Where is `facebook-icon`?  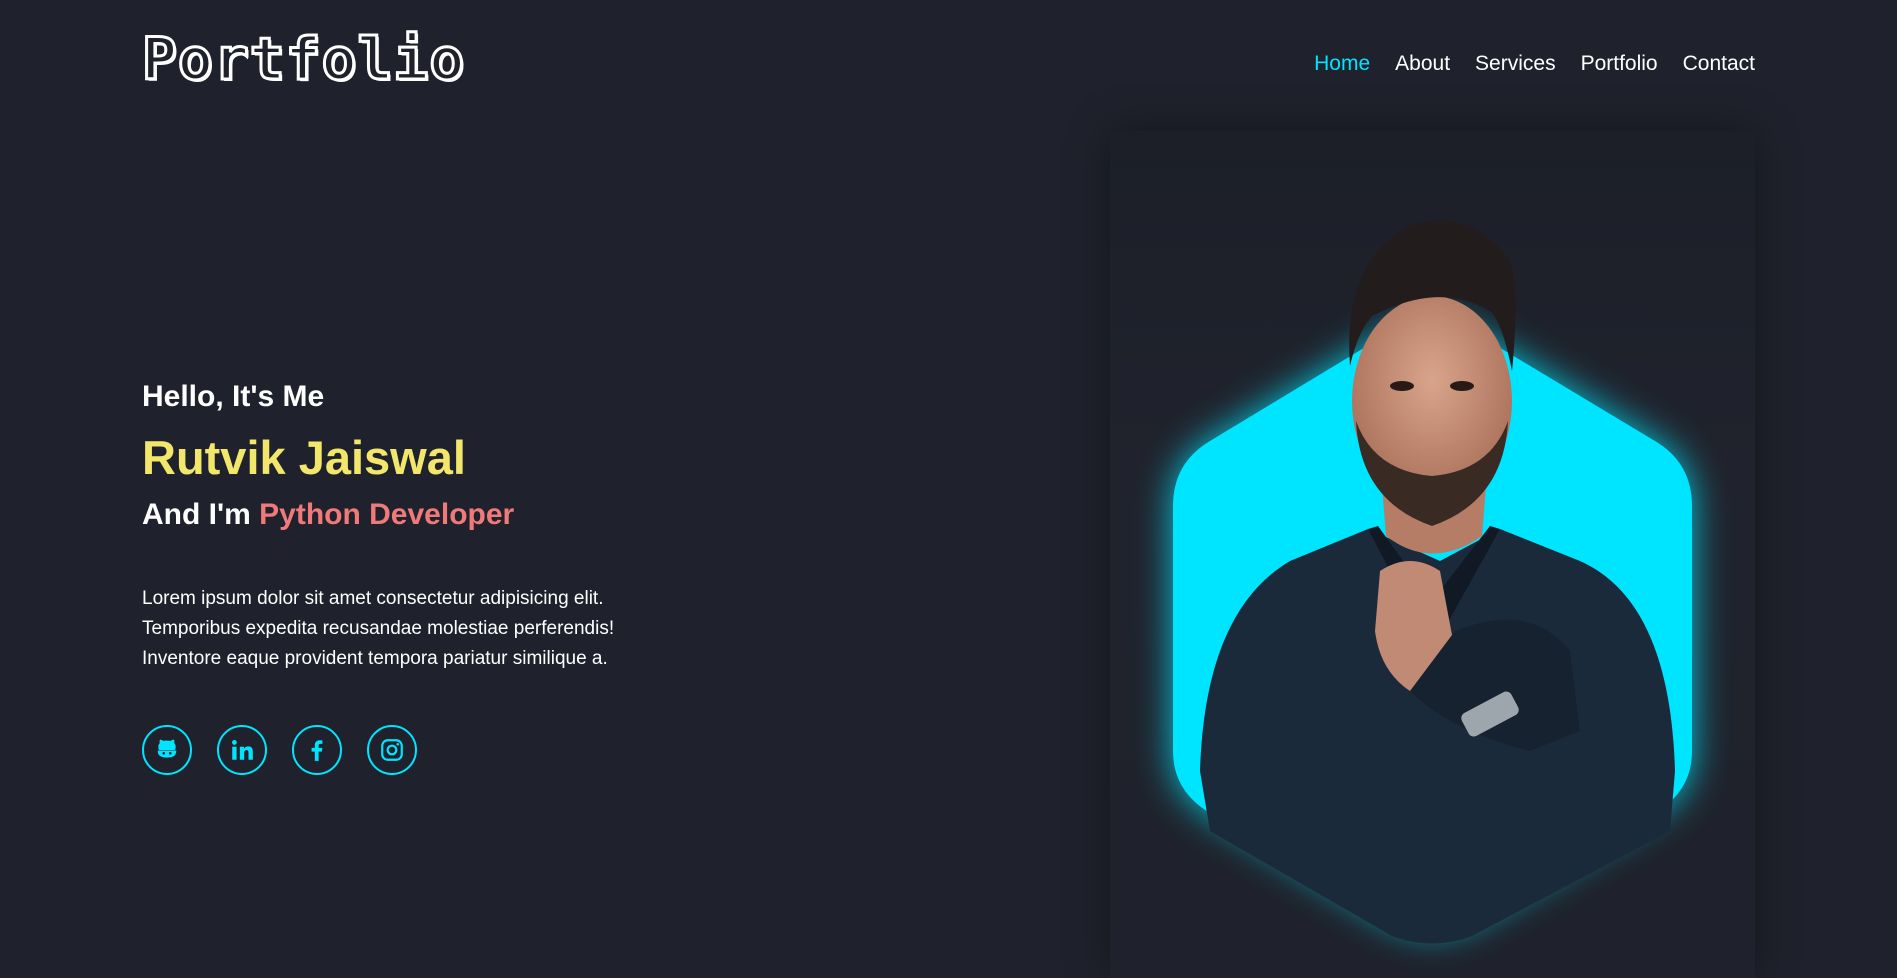 facebook-icon is located at coordinates (317, 750).